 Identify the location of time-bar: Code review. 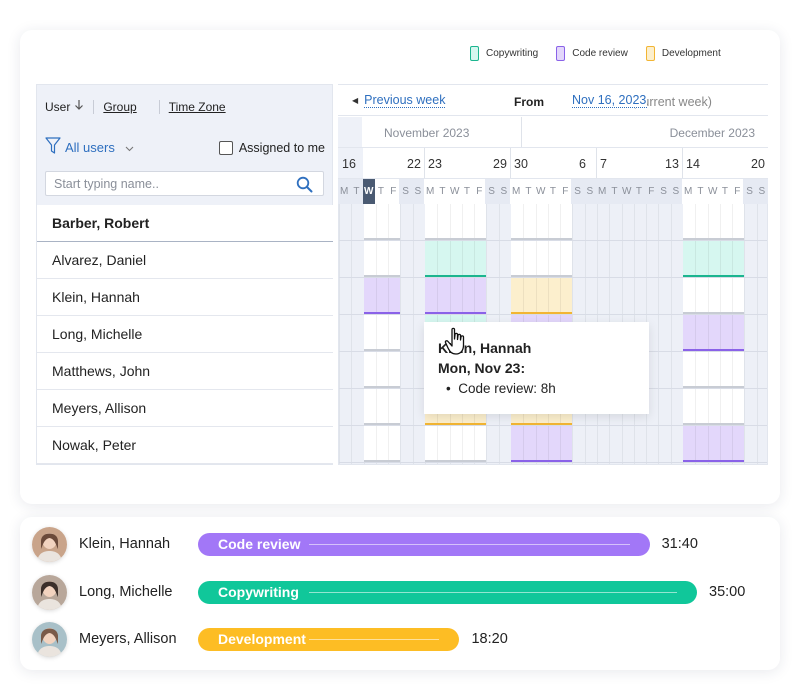
(424, 544).